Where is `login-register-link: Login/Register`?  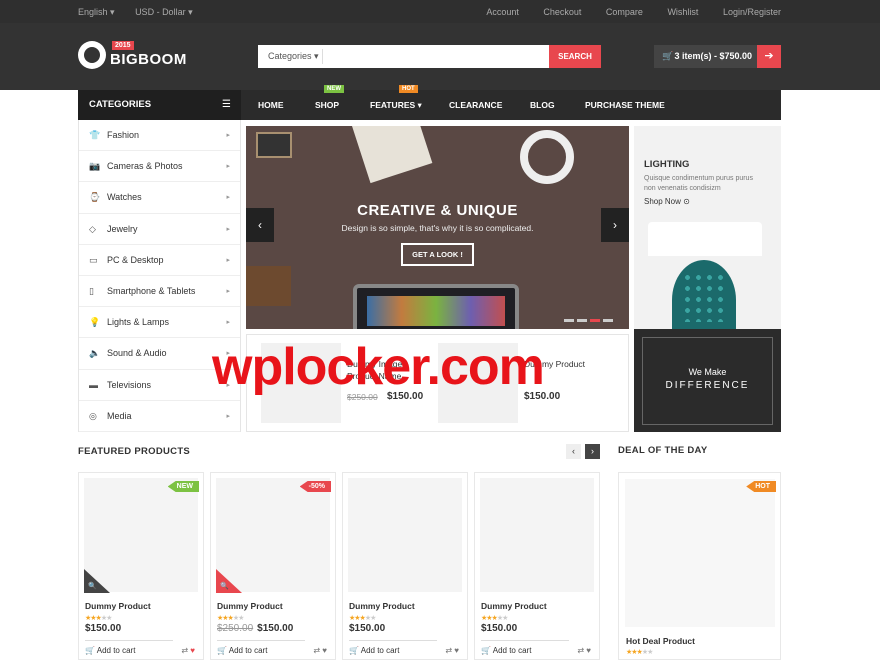
login-register-link: Login/Register is located at coordinates (752, 12).